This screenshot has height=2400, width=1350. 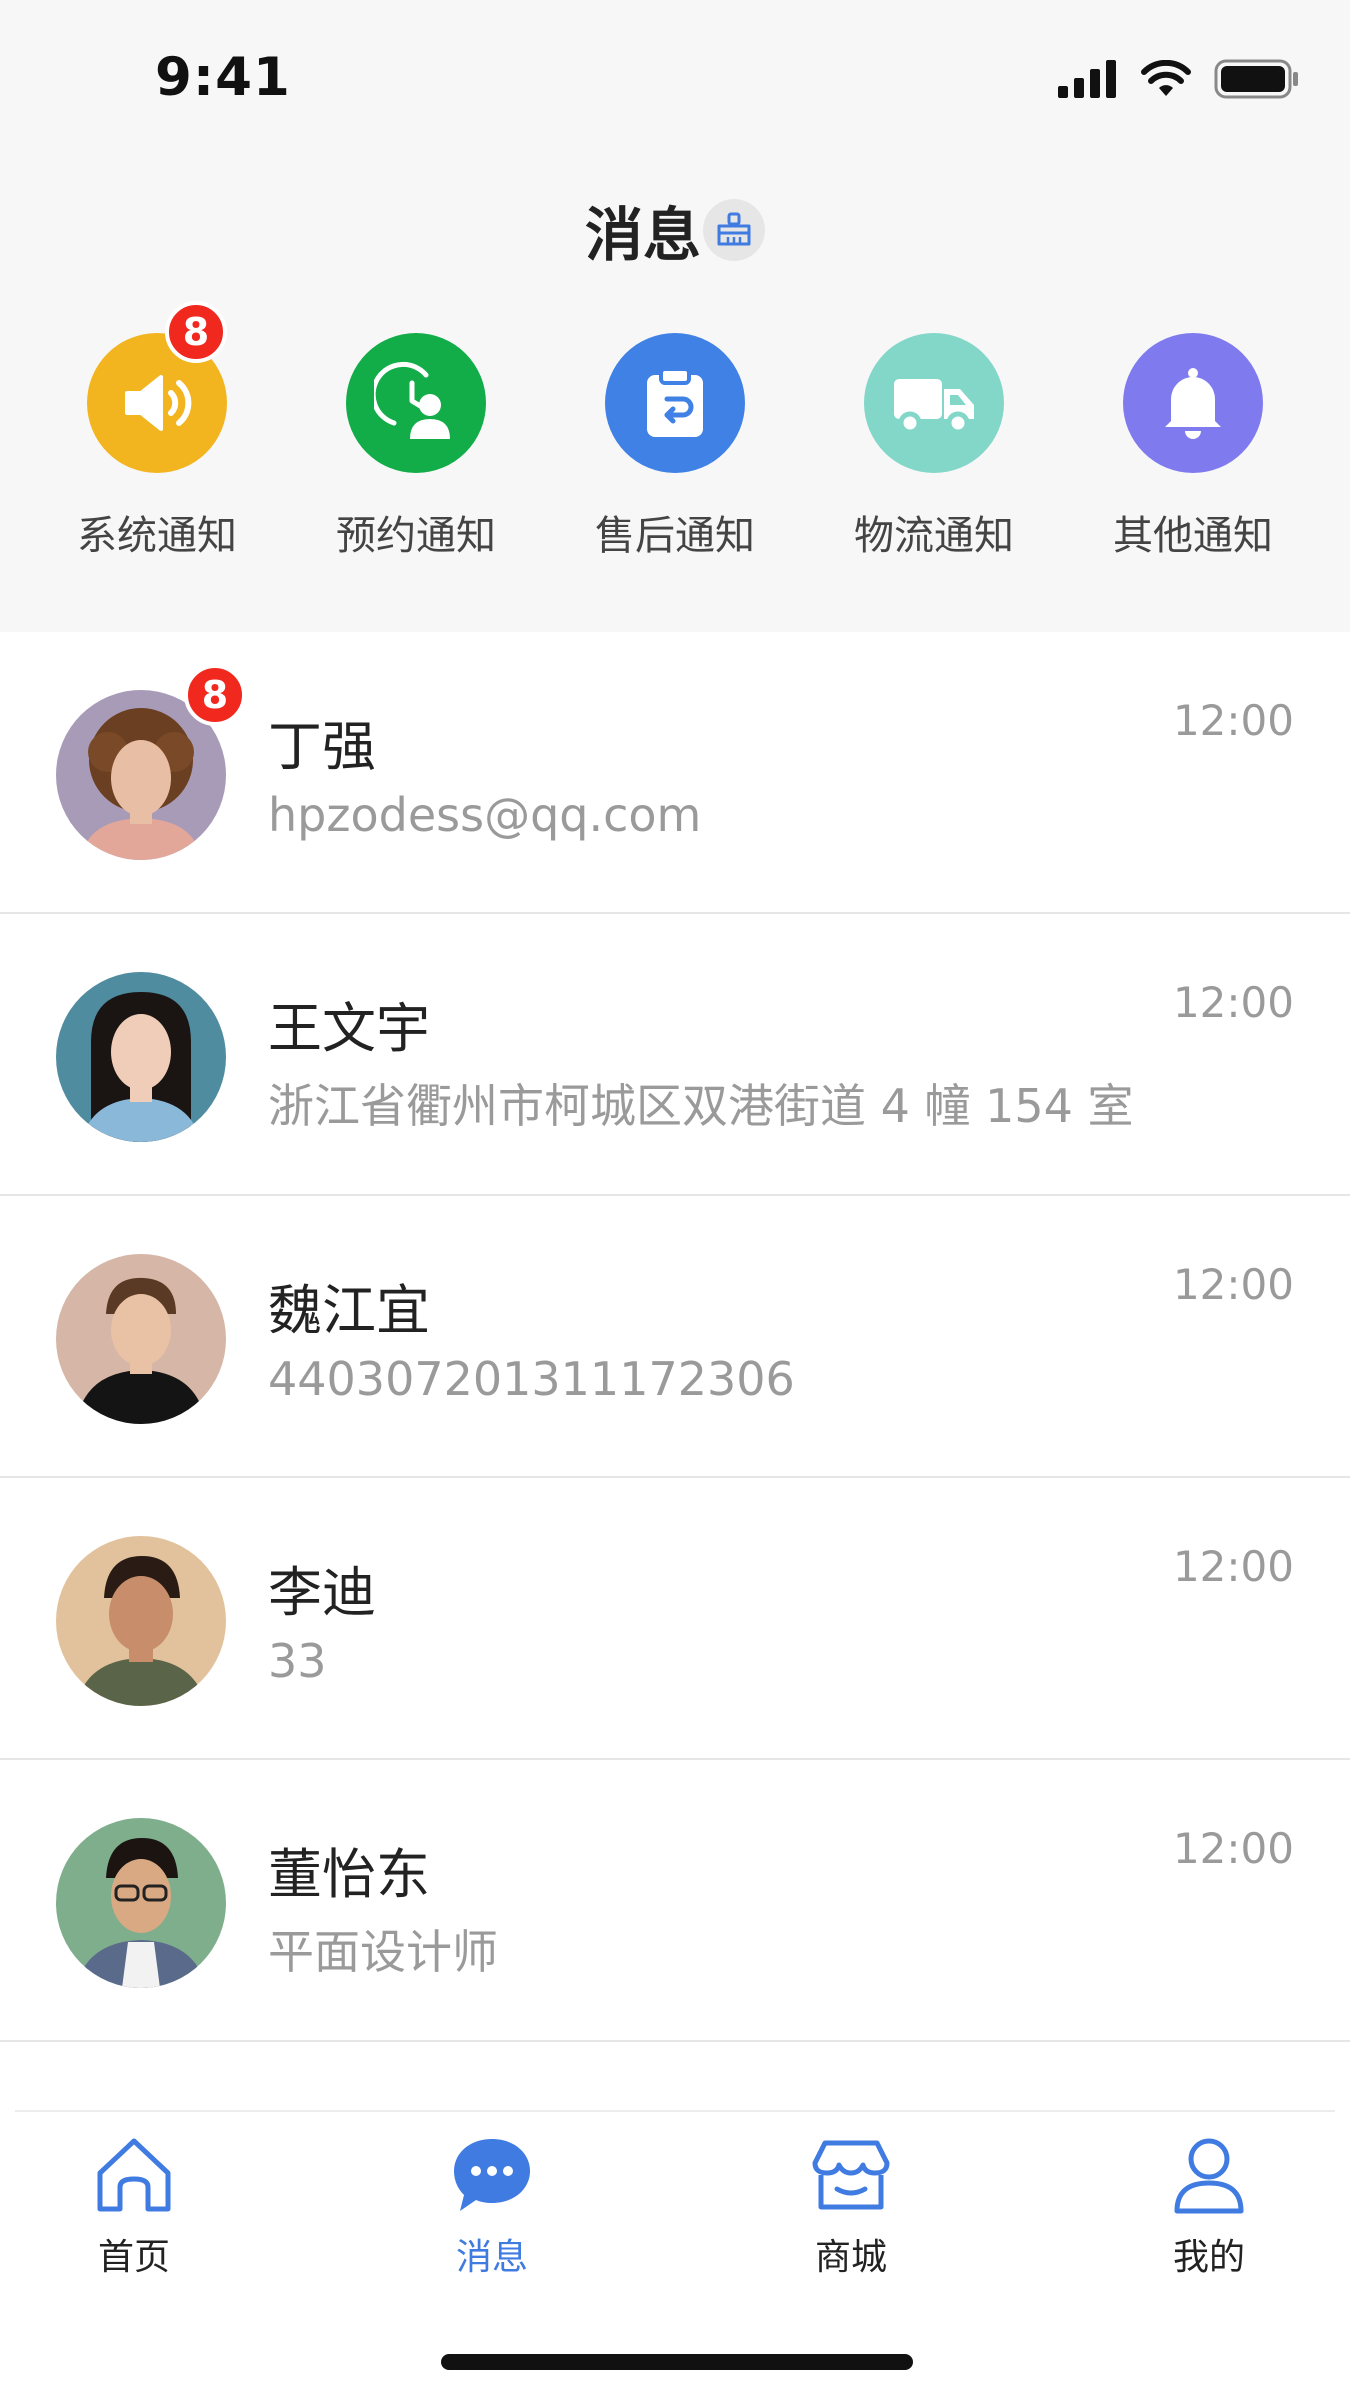 What do you see at coordinates (1193, 536) in the screenshot?
I see `category-label: 其他通知` at bounding box center [1193, 536].